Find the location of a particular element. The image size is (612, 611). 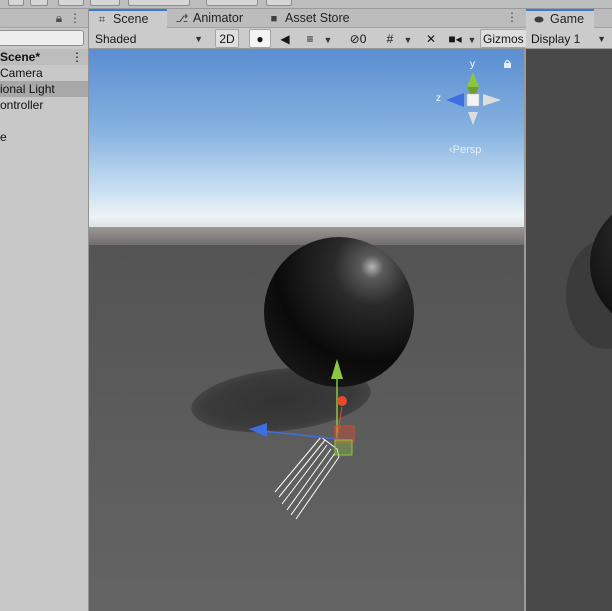

scene-tab-bar: ⌗ Scene ⎇ Animator ■ Asset Store ⋮ is located at coordinates (307, 18).